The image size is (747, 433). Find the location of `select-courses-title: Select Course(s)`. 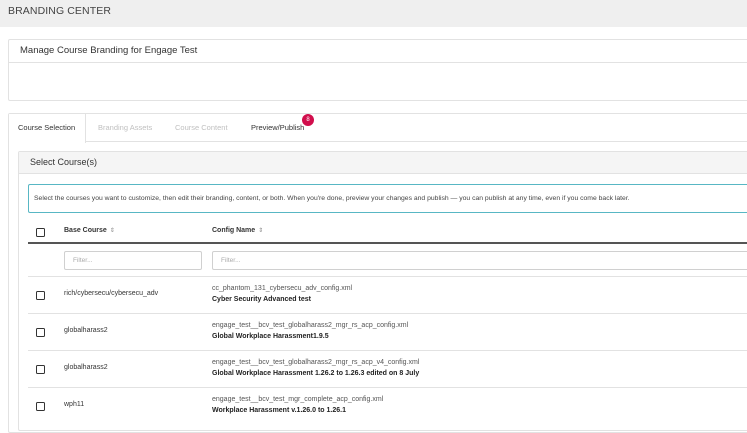

select-courses-title: Select Course(s) is located at coordinates (383, 163).